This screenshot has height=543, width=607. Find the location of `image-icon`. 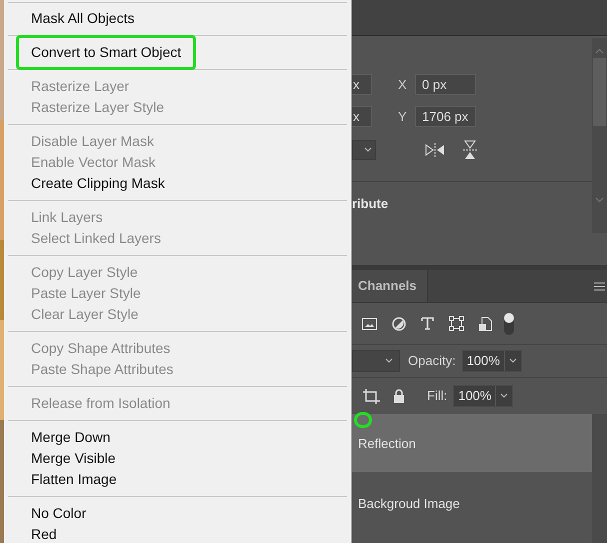

image-icon is located at coordinates (369, 324).